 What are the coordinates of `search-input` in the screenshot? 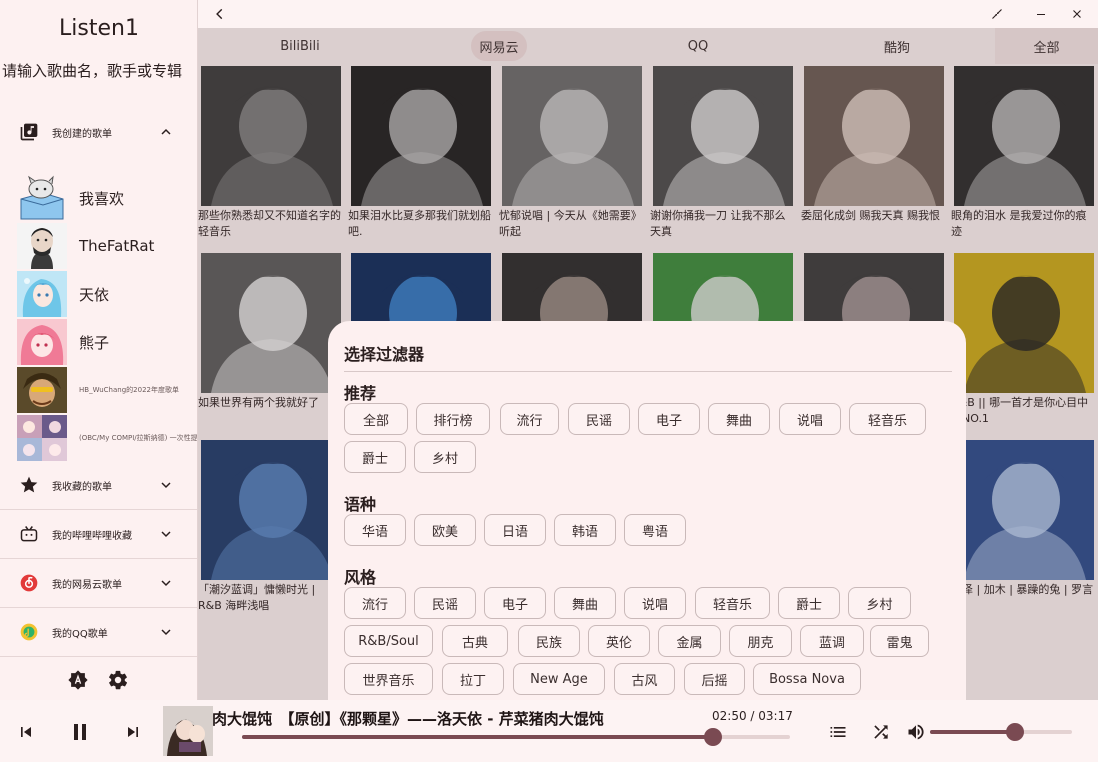 It's located at (99, 71).